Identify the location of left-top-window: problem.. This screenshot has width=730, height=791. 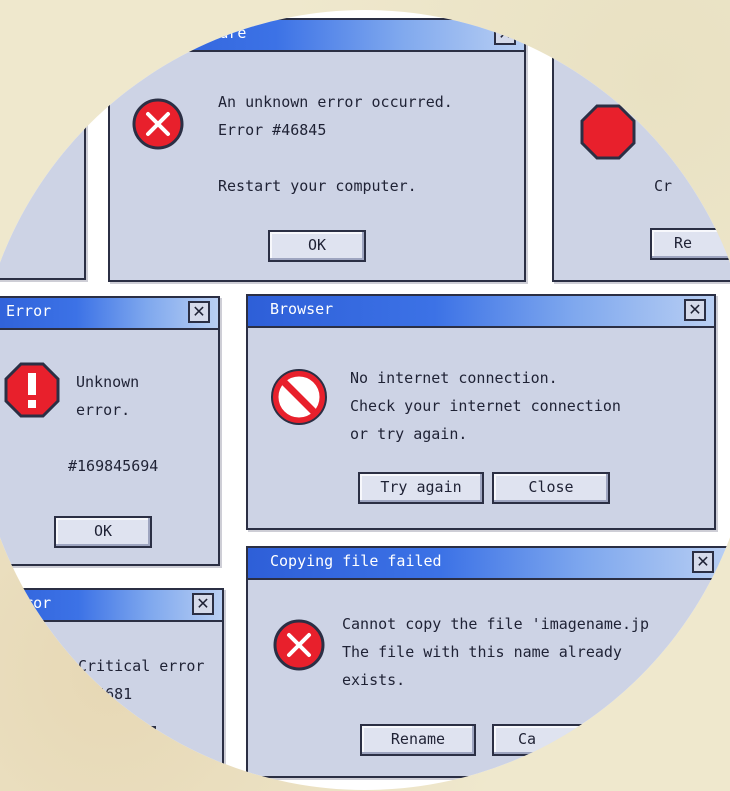
(43, 160).